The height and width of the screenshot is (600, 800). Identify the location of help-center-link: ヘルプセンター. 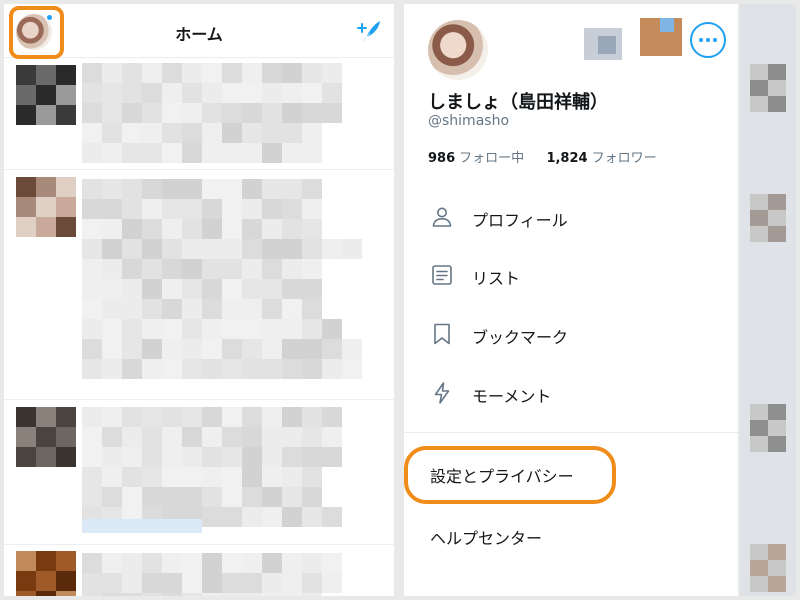
(486, 537).